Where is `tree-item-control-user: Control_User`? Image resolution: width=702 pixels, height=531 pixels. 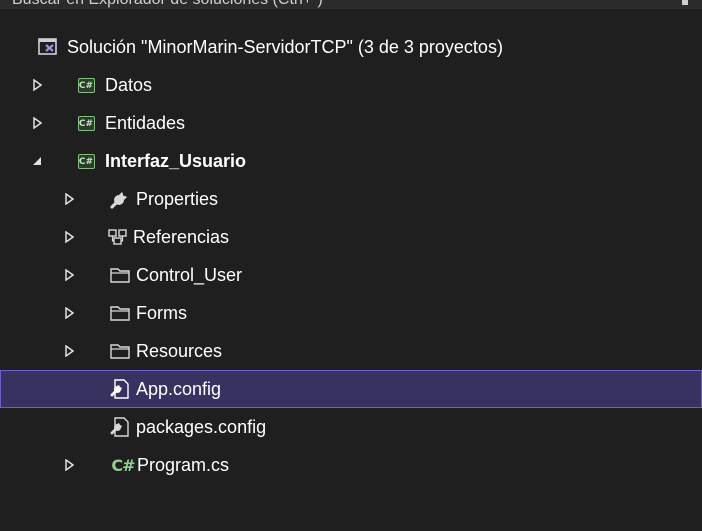
tree-item-control-user: Control_User is located at coordinates (351, 275).